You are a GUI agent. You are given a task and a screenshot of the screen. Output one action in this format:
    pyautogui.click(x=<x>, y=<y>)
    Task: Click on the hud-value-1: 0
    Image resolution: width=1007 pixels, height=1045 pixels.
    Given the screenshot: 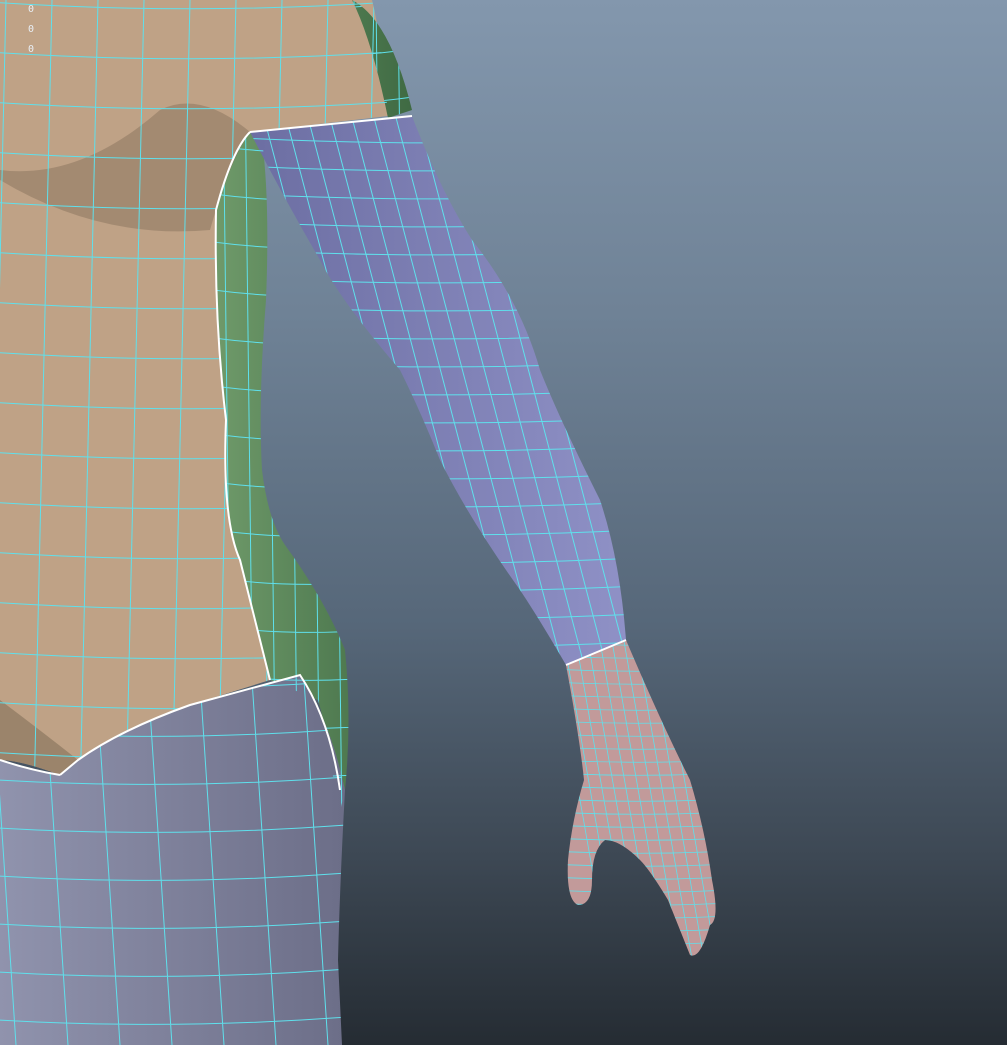 What is the action you would take?
    pyautogui.click(x=31, y=9)
    